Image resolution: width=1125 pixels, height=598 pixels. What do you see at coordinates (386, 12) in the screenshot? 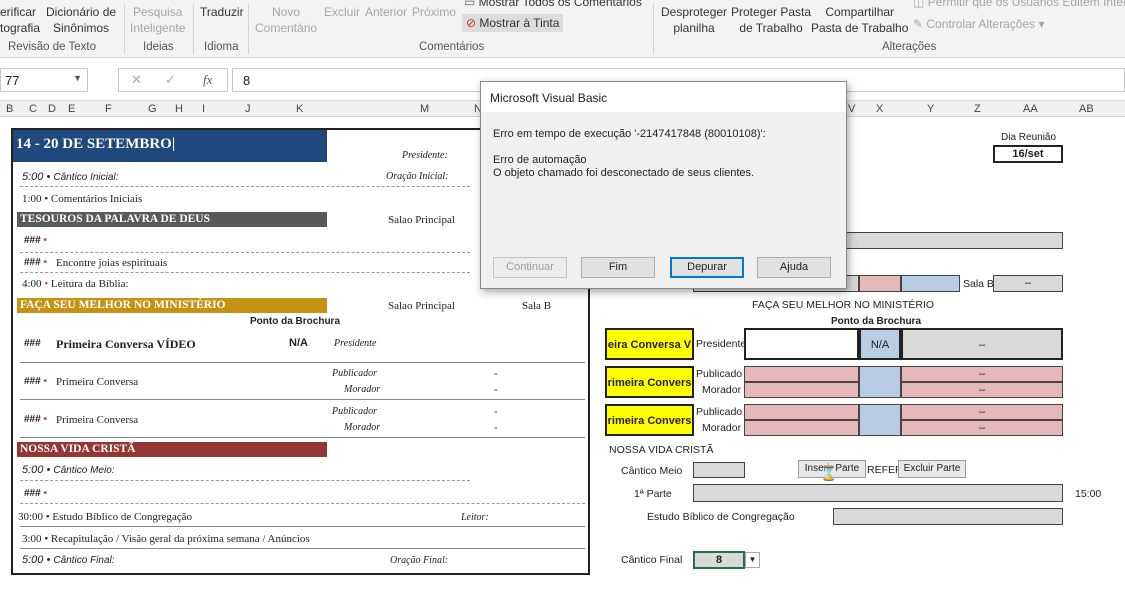
I see `previous-comment-button: Anterior` at bounding box center [386, 12].